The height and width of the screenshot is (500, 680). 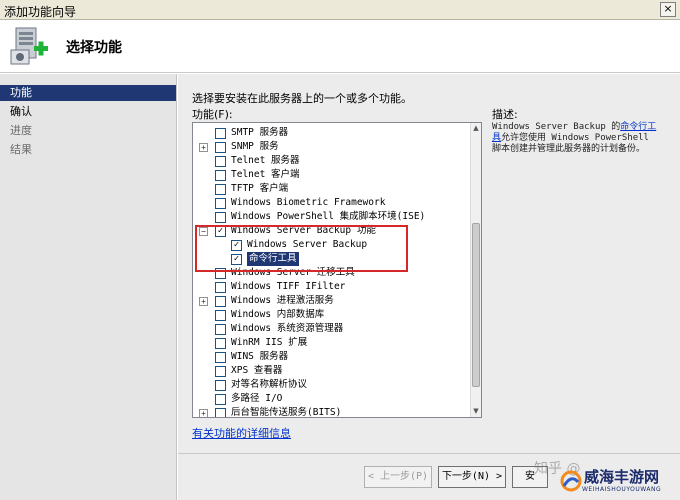 I want to click on collapse-icon: −, so click(x=203, y=231).